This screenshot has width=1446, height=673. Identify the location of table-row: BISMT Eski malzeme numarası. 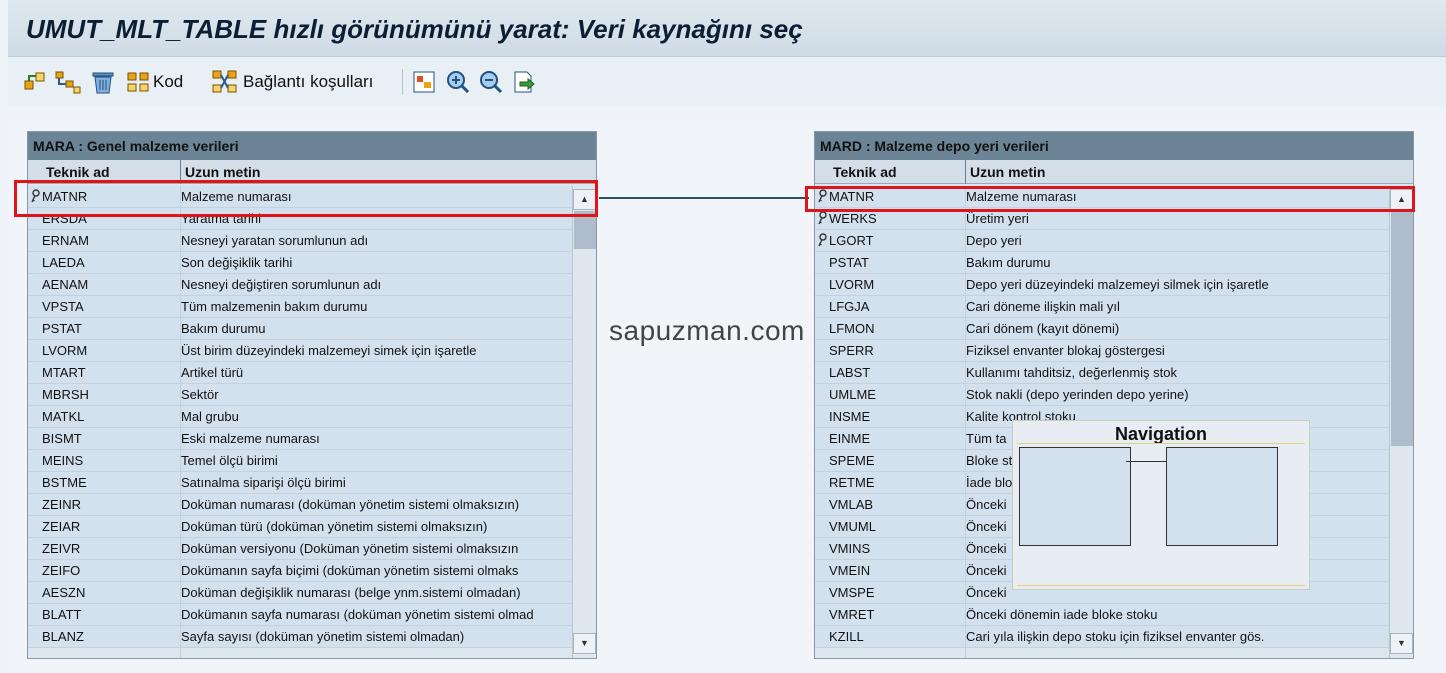
(312, 439).